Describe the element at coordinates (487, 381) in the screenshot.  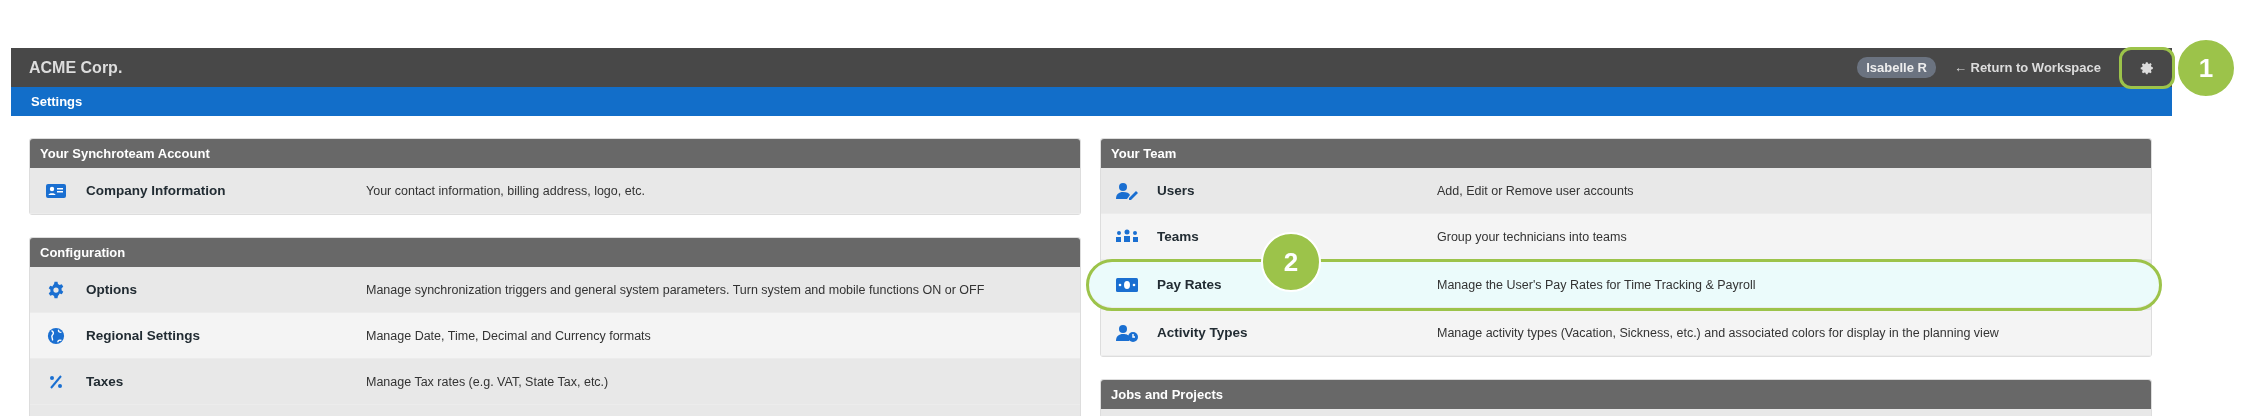
I see `row-description: Manage Tax rates (e.g. VAT, State Tax, etc.)` at that location.